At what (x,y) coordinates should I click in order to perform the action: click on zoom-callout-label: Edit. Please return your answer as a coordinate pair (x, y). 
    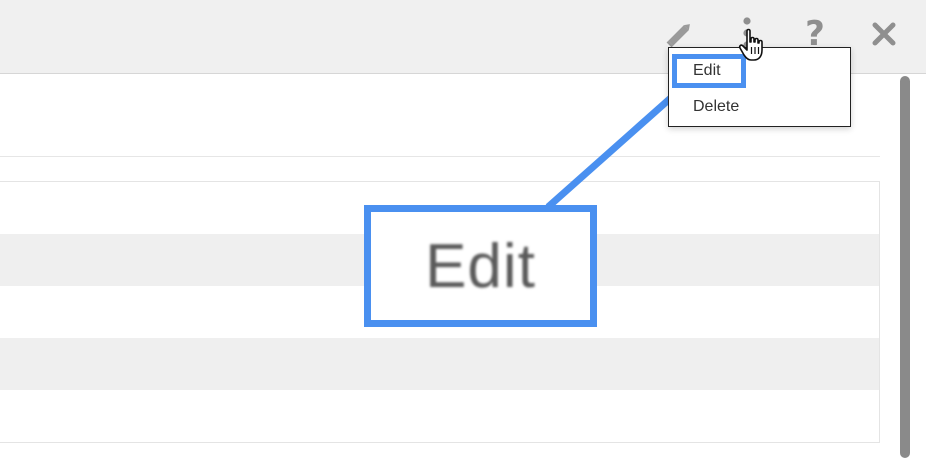
    Looking at the image, I should click on (480, 266).